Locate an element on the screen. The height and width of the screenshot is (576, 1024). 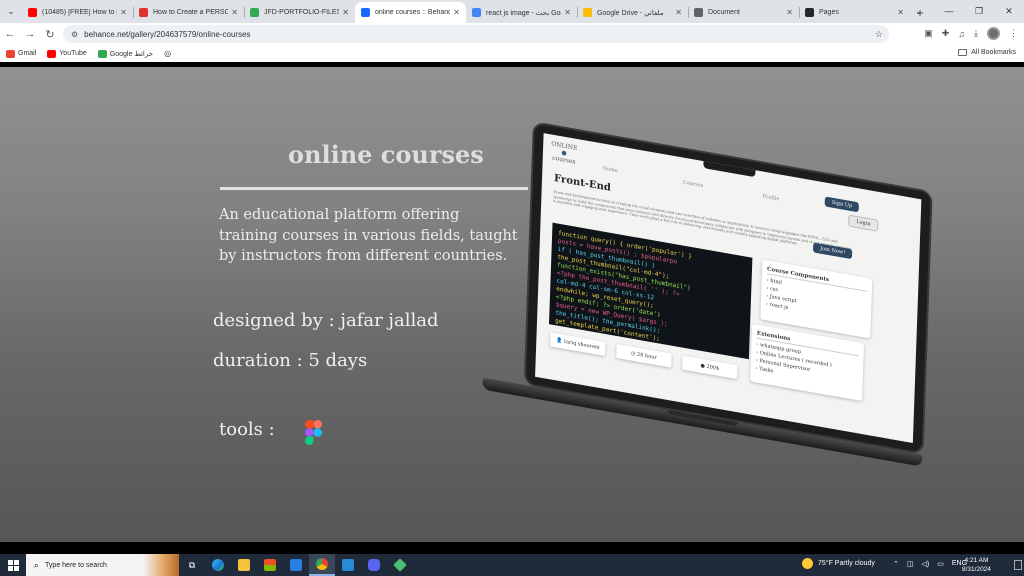
profile-avatar is located at coordinates (993, 33).